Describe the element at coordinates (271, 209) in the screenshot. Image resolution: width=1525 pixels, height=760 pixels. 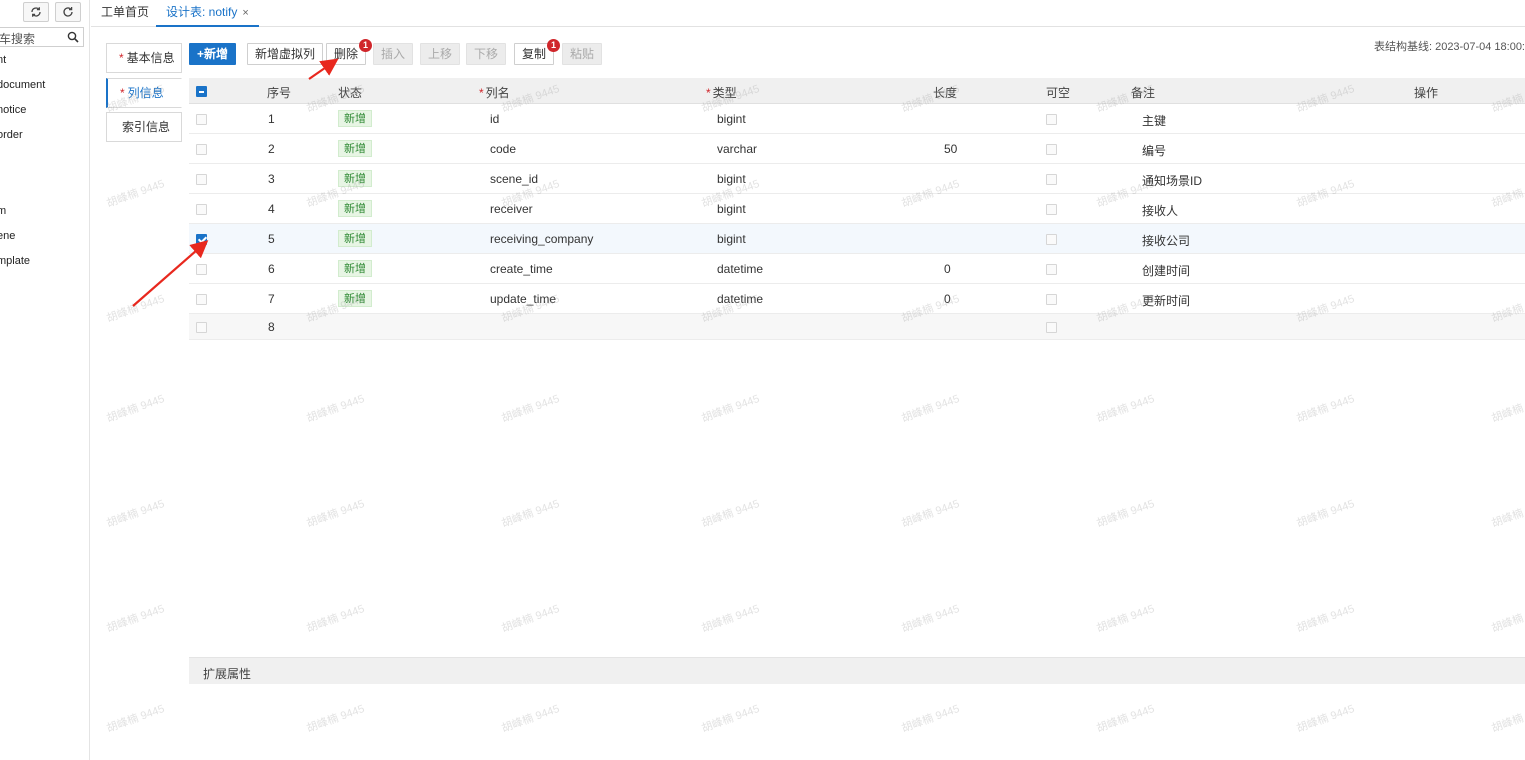
I see `row-seq: 4` at that location.